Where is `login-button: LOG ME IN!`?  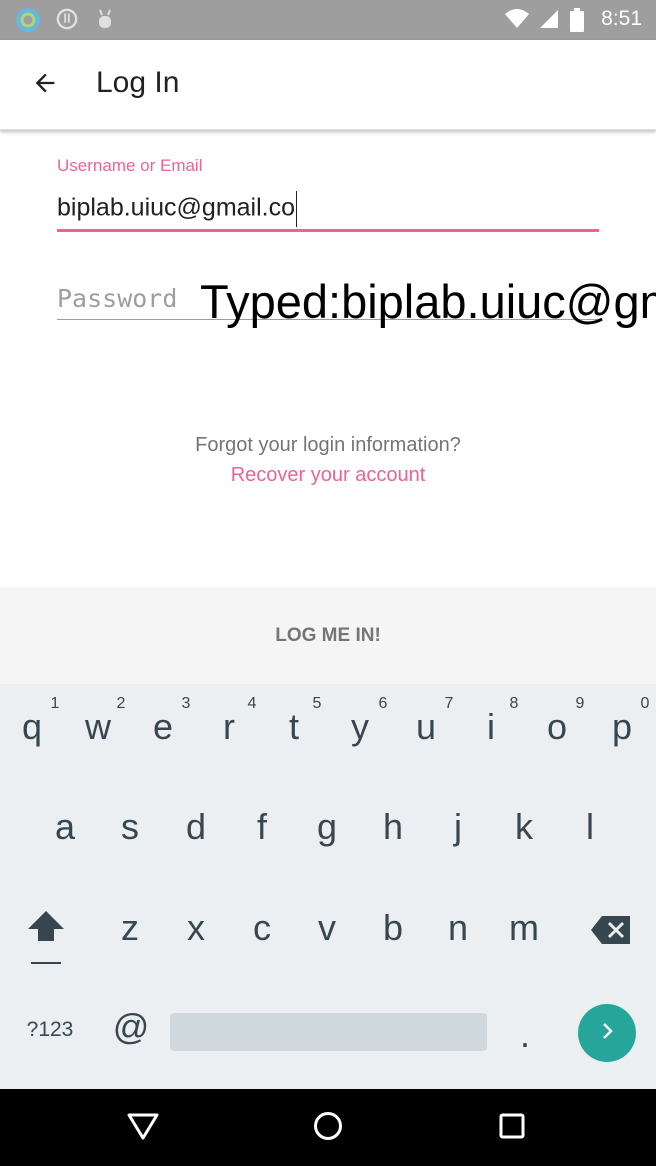
login-button: LOG ME IN! is located at coordinates (328, 635).